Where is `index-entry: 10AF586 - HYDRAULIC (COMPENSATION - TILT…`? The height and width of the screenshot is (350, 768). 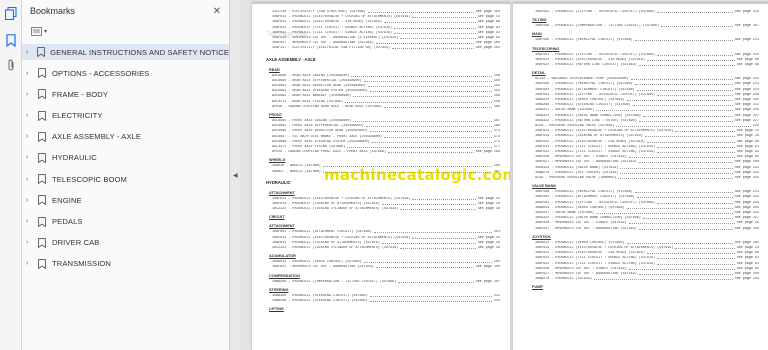 index-entry: 10AF586 - HYDRAULIC (COMPENSATION - TILT… is located at coordinates (647, 26).